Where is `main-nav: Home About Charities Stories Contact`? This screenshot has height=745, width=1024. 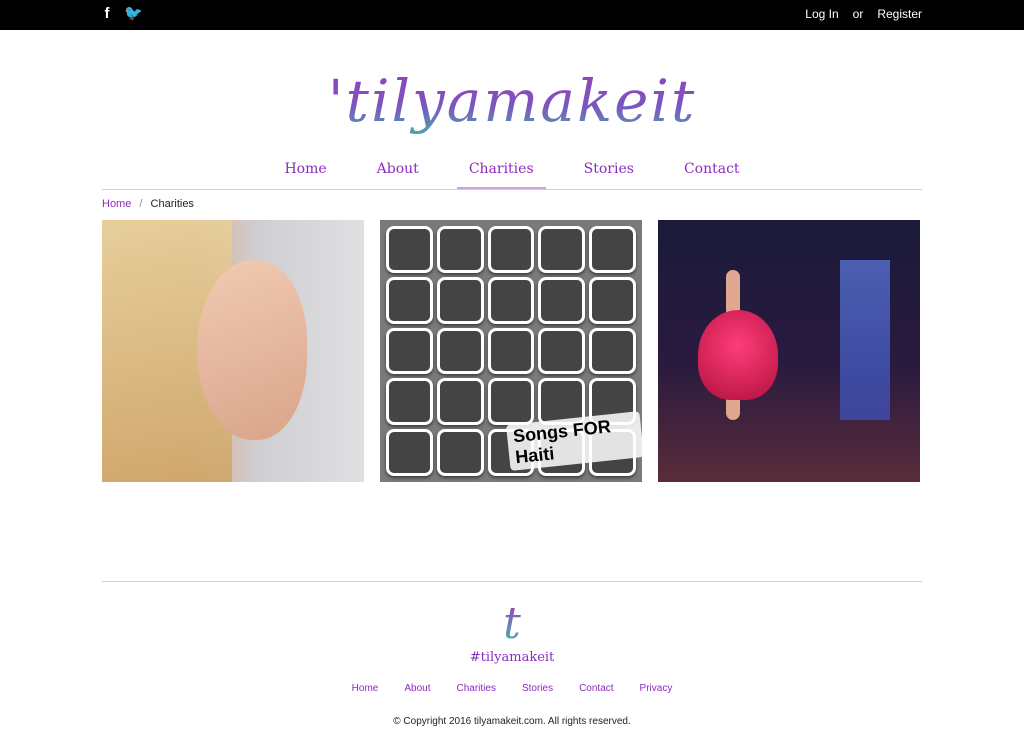 main-nav: Home About Charities Stories Contact is located at coordinates (512, 171).